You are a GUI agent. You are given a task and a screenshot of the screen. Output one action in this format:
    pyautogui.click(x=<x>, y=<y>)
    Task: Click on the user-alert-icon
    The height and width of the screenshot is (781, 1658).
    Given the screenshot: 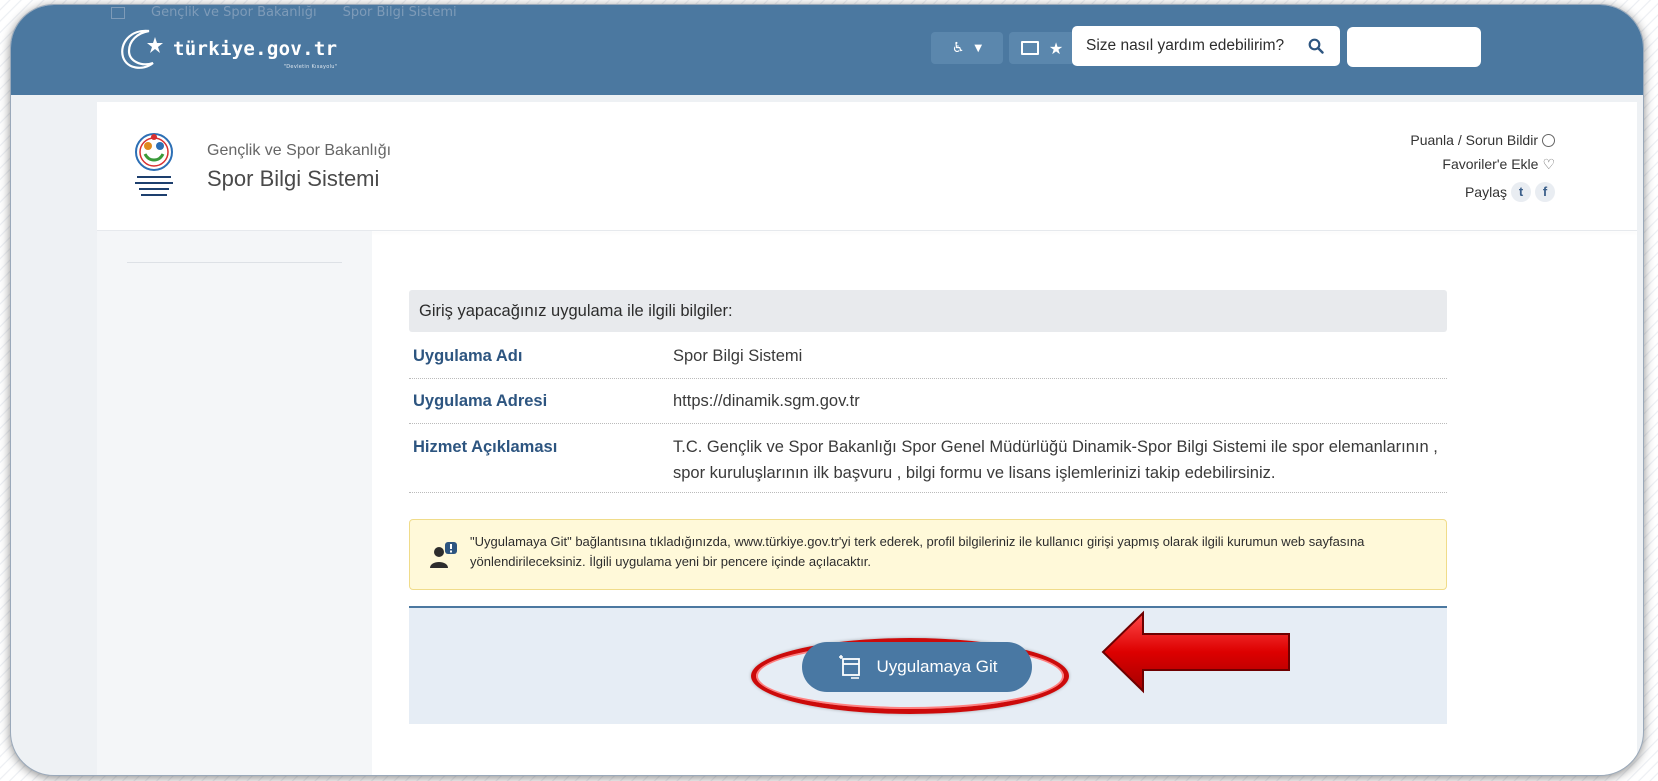 What is the action you would take?
    pyautogui.click(x=443, y=555)
    